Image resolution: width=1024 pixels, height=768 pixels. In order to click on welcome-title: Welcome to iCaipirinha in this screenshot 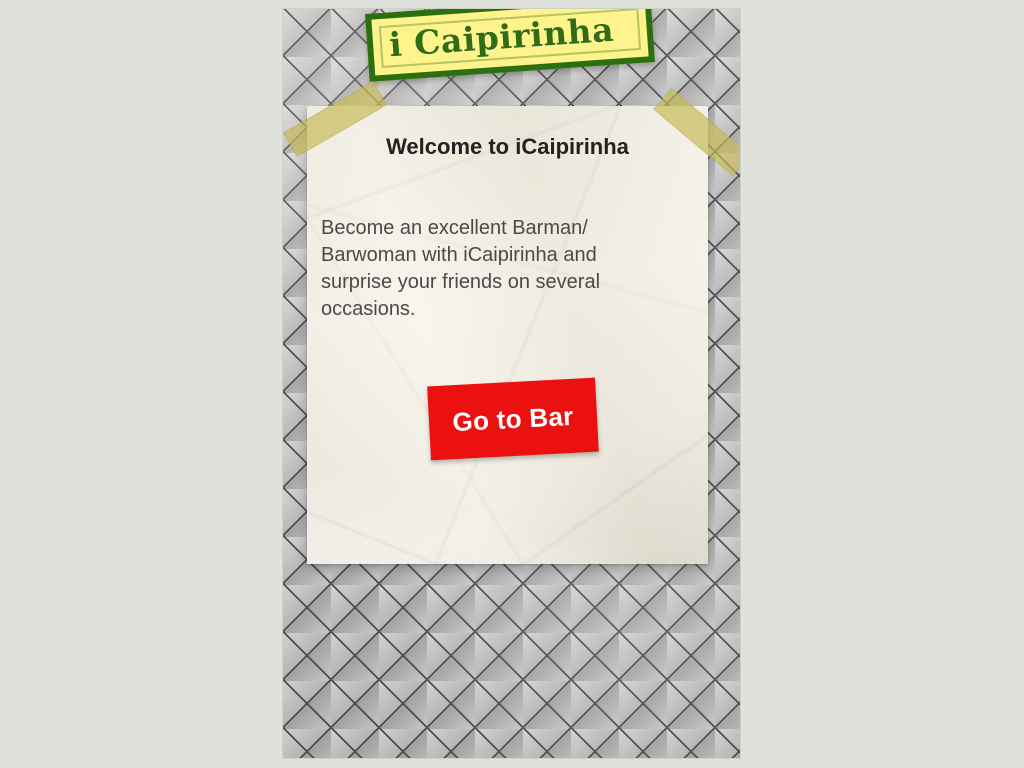, I will do `click(507, 146)`.